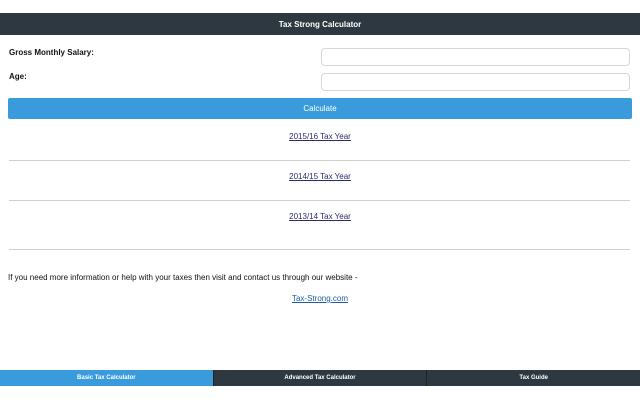 The width and height of the screenshot is (640, 400). I want to click on app-title: Tax Strong Calculator, so click(320, 24).